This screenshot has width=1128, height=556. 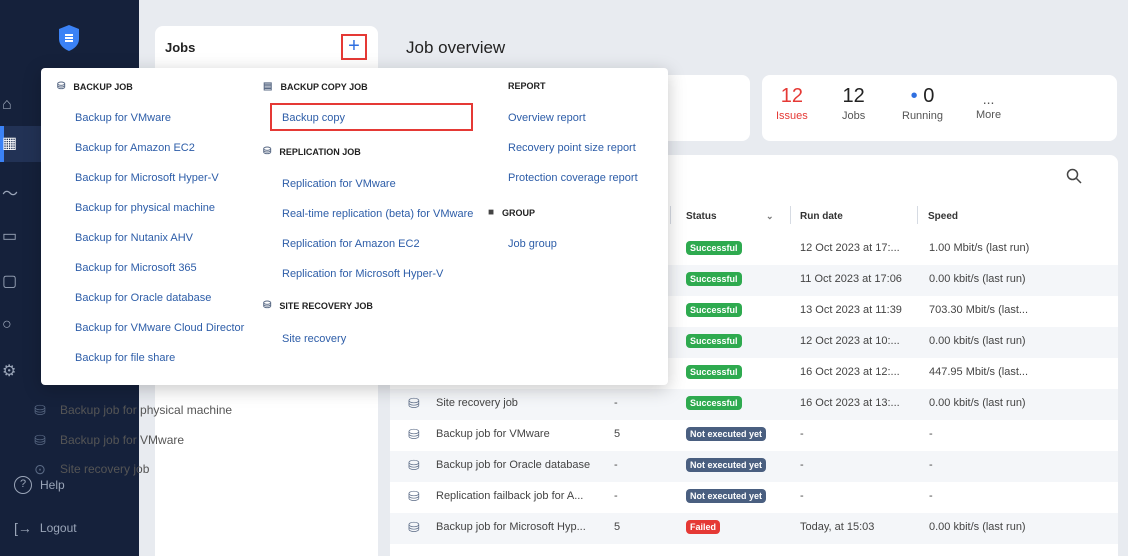 What do you see at coordinates (45, 528) in the screenshot?
I see `logout-link: [→ Logout` at bounding box center [45, 528].